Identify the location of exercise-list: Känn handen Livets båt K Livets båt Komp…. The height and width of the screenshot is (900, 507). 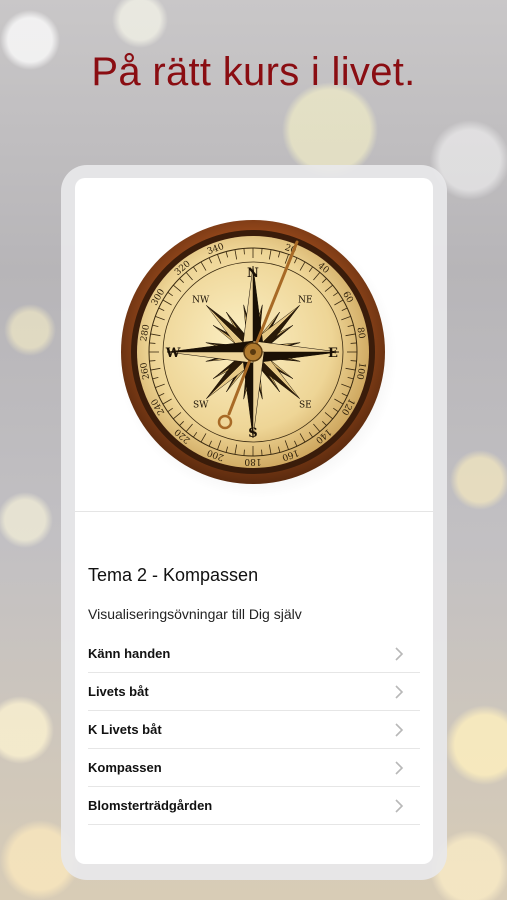
(254, 730).